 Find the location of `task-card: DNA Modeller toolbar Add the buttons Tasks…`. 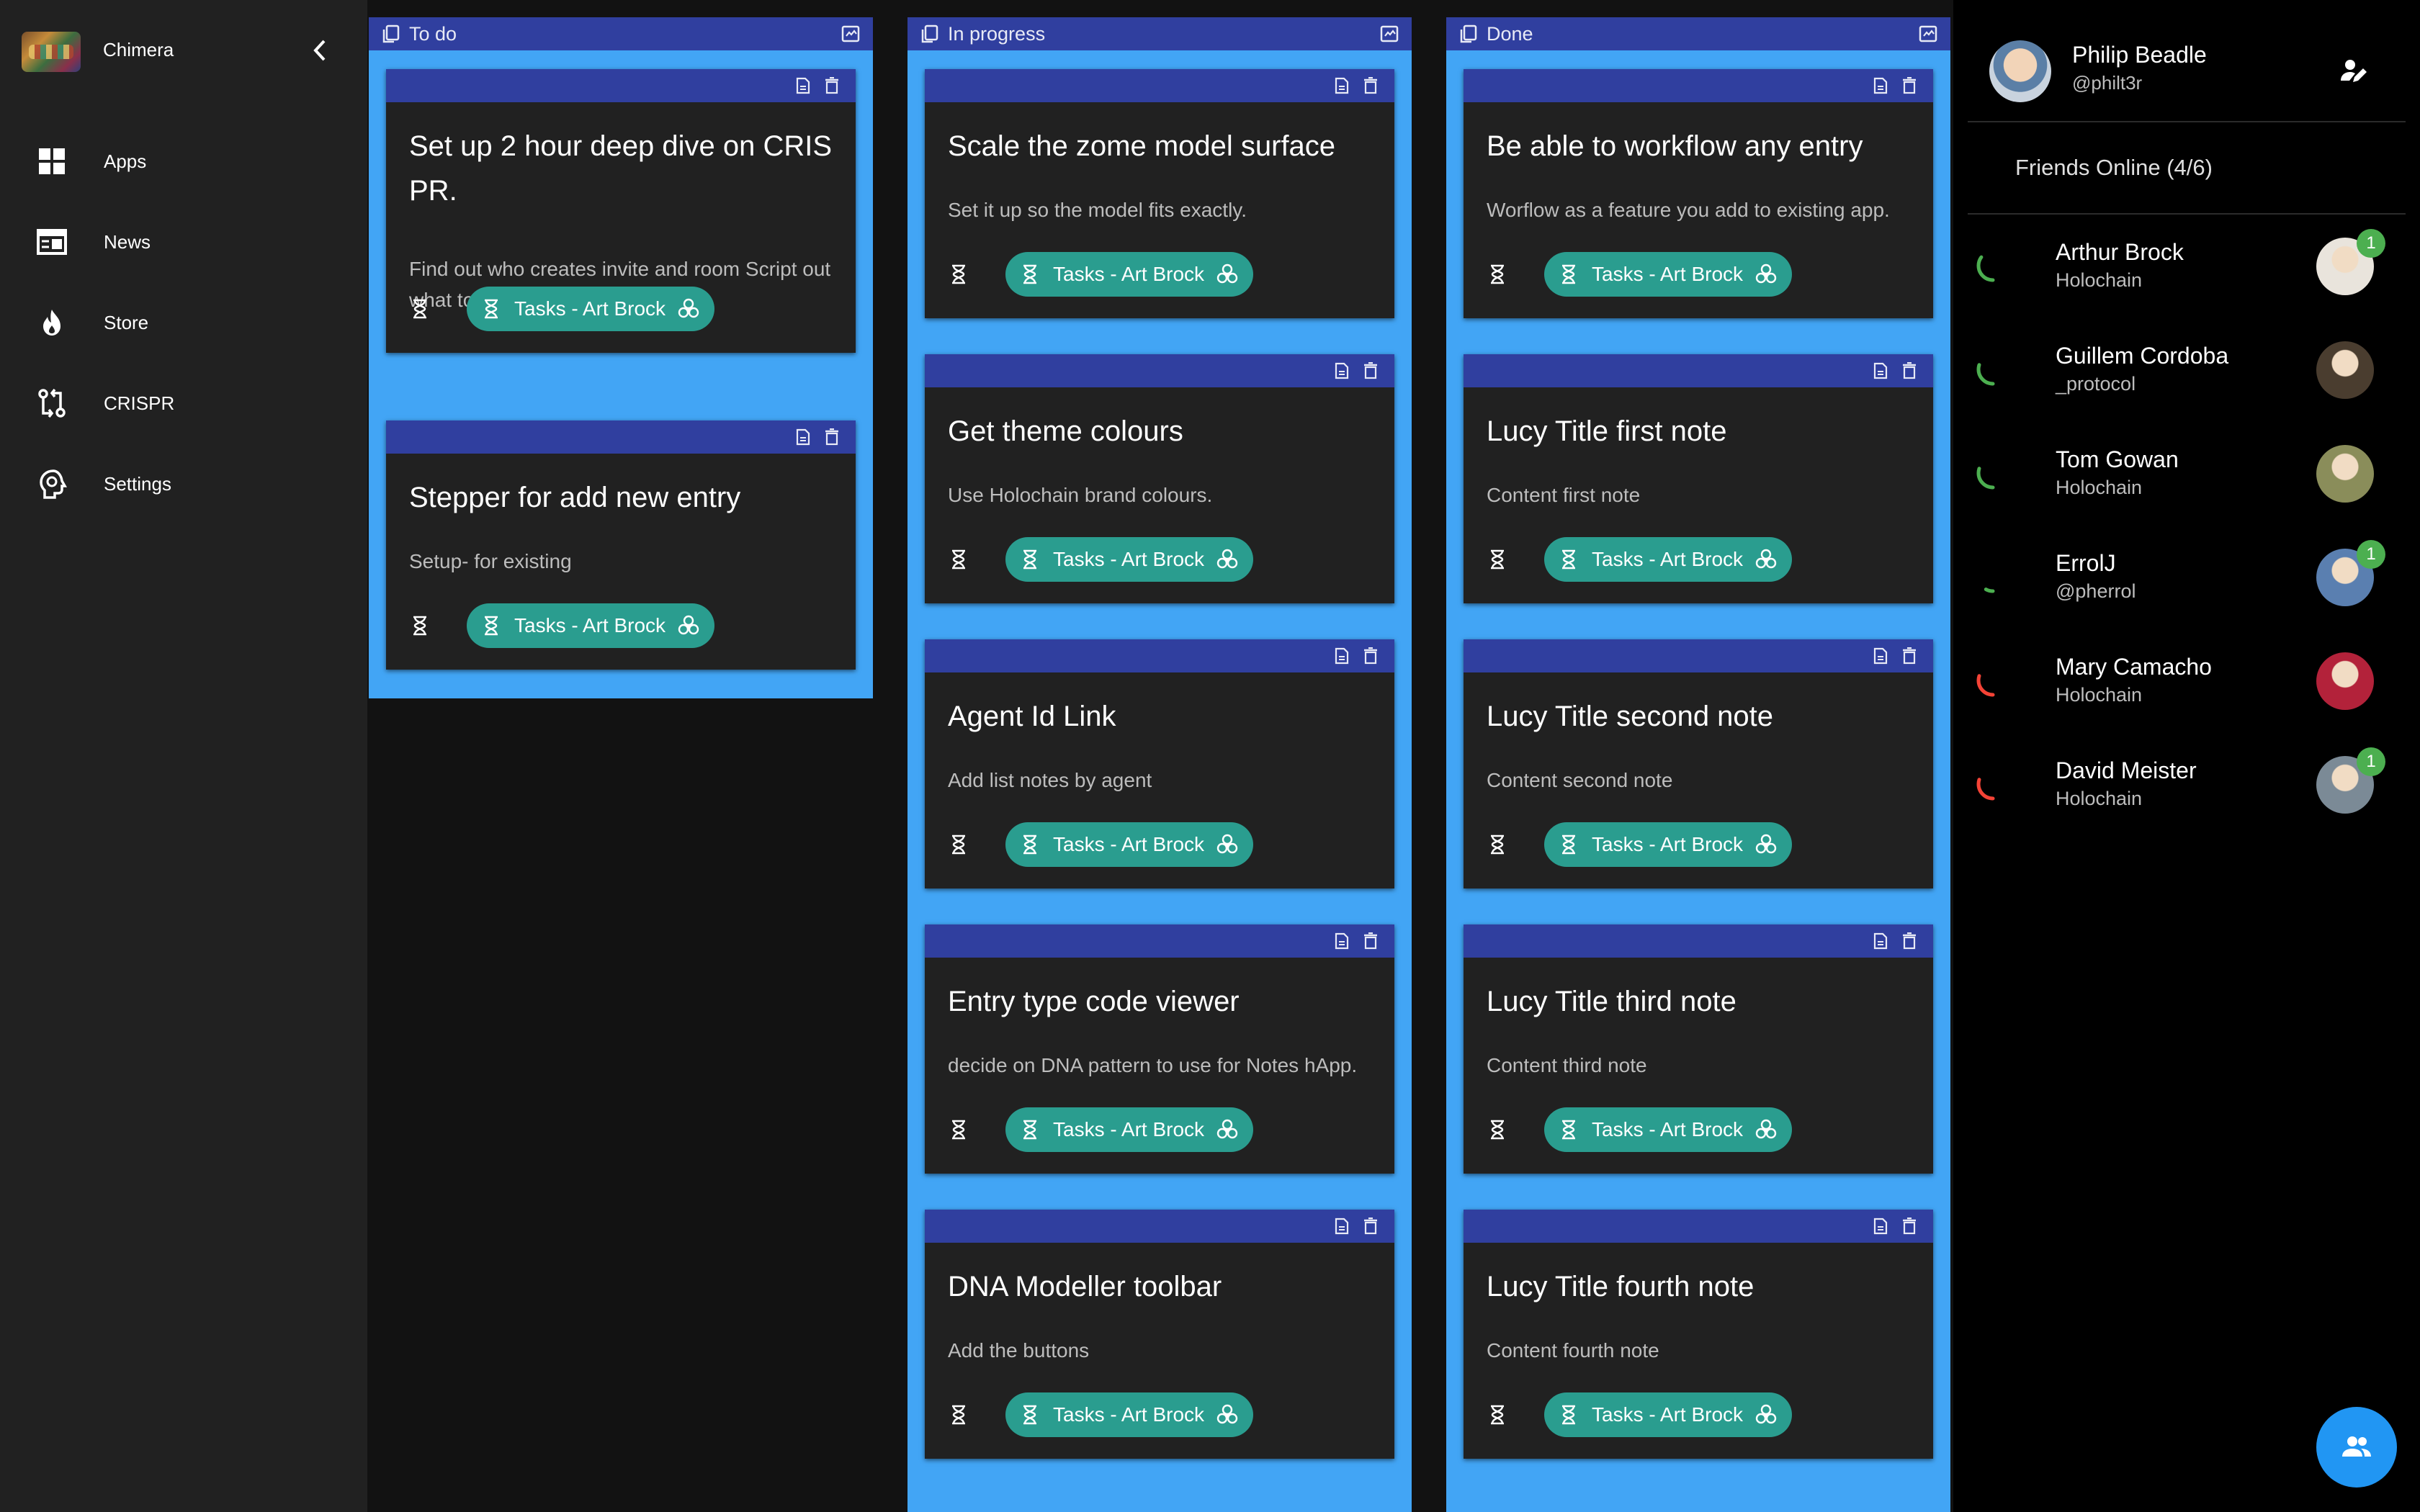

task-card: DNA Modeller toolbar Add the buttons Tasks… is located at coordinates (1159, 1334).